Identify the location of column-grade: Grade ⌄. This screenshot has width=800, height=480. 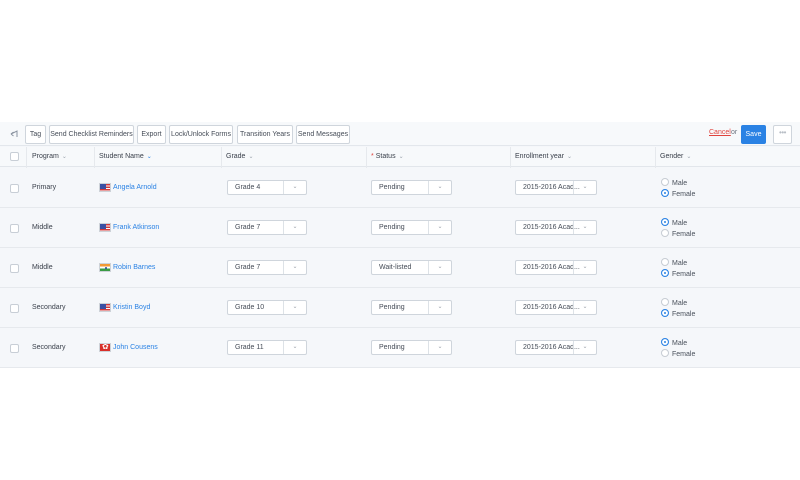
(240, 156).